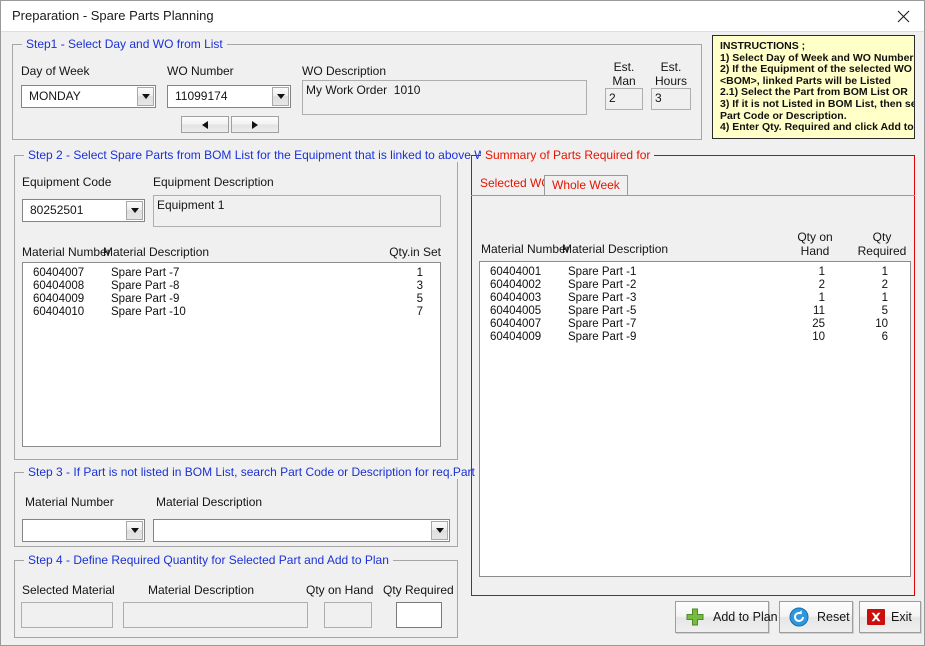  I want to click on table-row: 60404003 Spare Part -3 1 1, so click(695, 298).